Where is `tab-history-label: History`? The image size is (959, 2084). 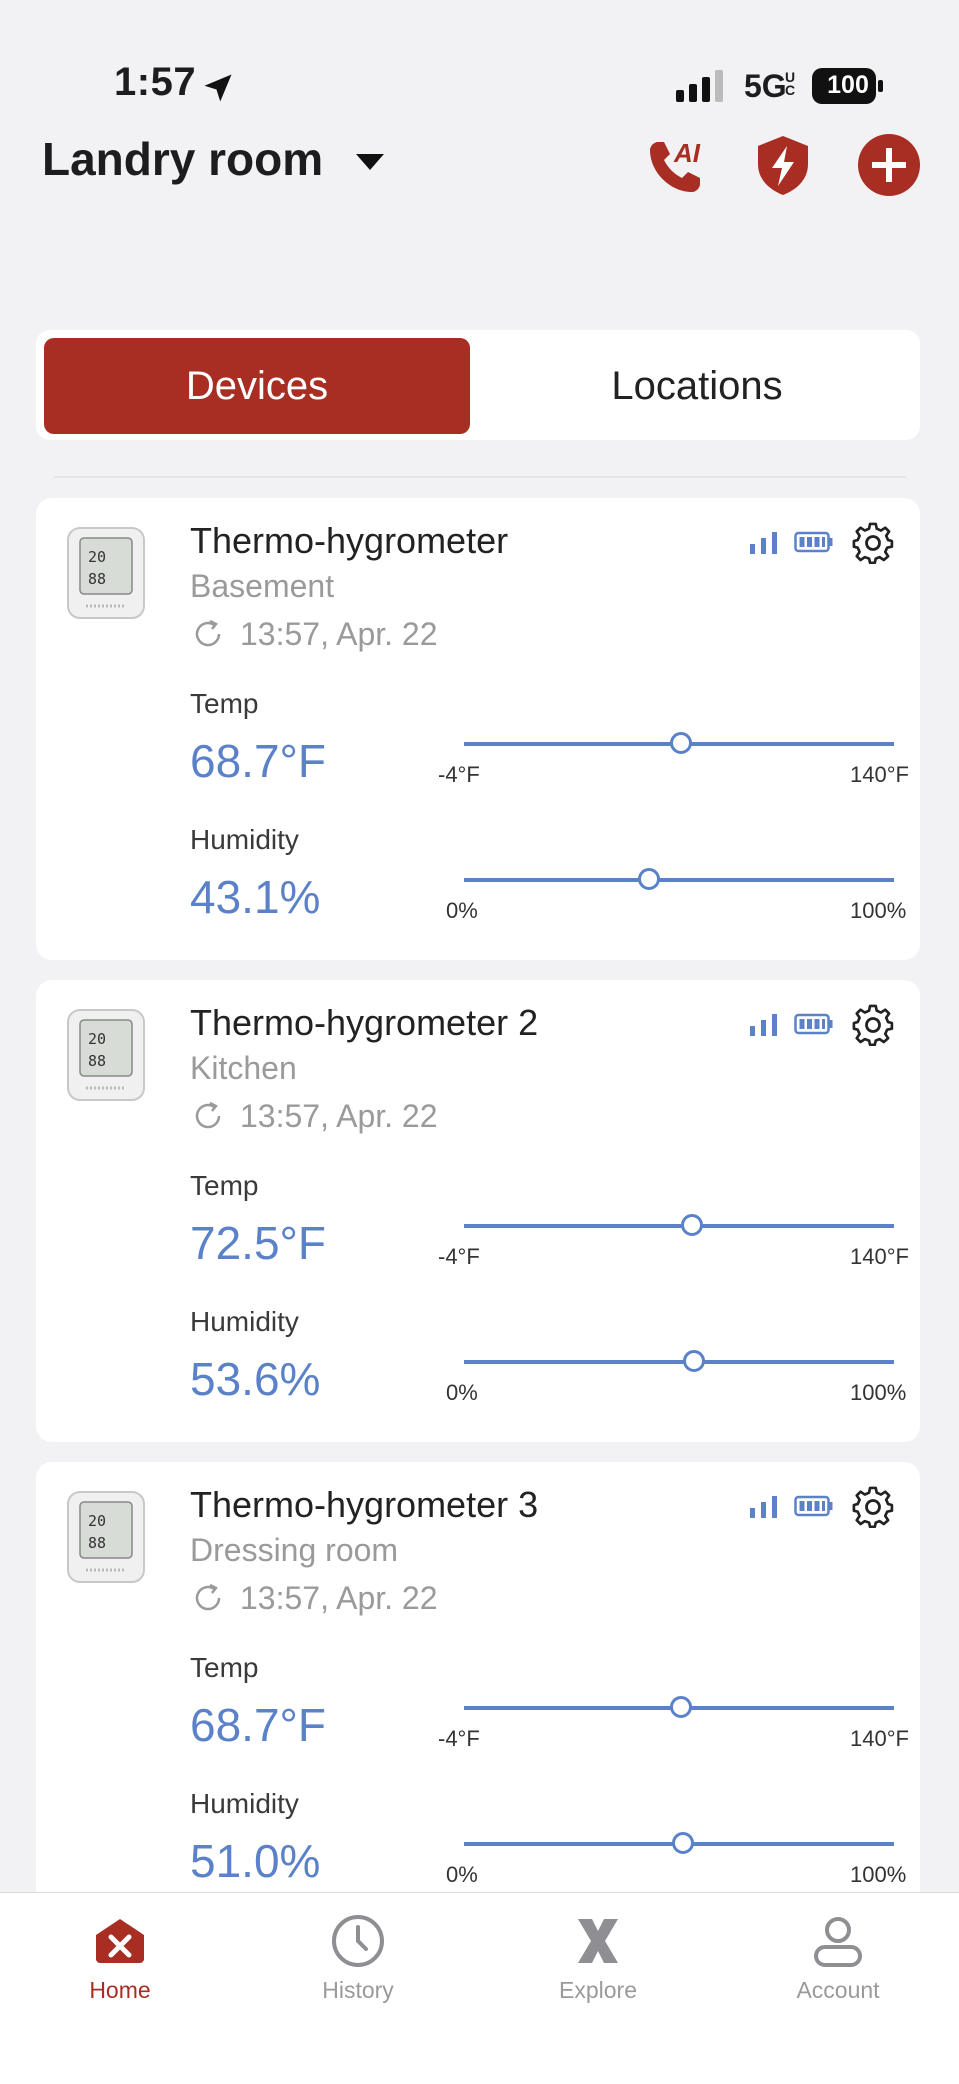
tab-history-label: History is located at coordinates (358, 1990).